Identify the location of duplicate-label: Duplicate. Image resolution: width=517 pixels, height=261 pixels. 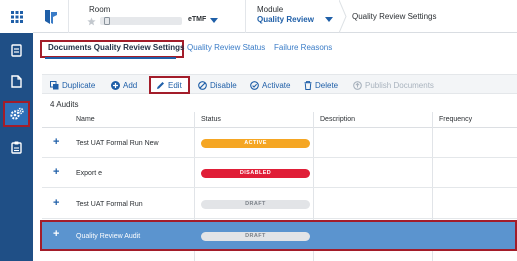
(79, 85).